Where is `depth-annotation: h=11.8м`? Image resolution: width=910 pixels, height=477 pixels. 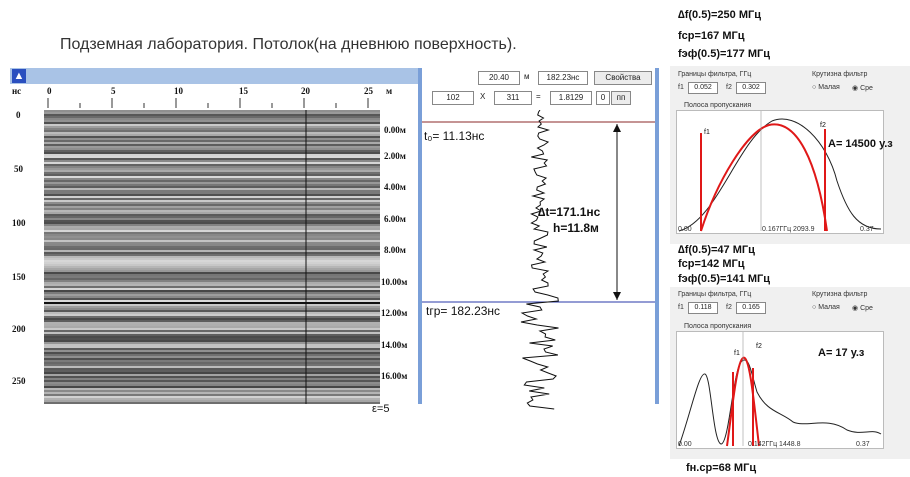
depth-annotation: h=11.8м is located at coordinates (576, 228).